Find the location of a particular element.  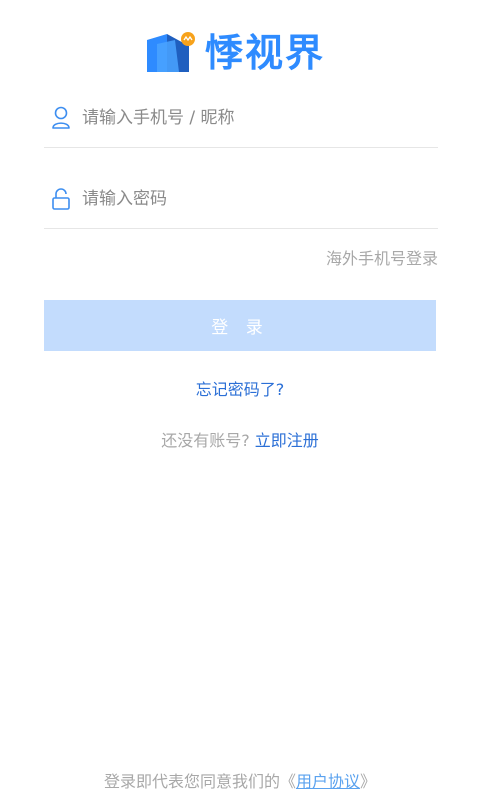

forgot-password-row: 忘记密码了? is located at coordinates (240, 388).